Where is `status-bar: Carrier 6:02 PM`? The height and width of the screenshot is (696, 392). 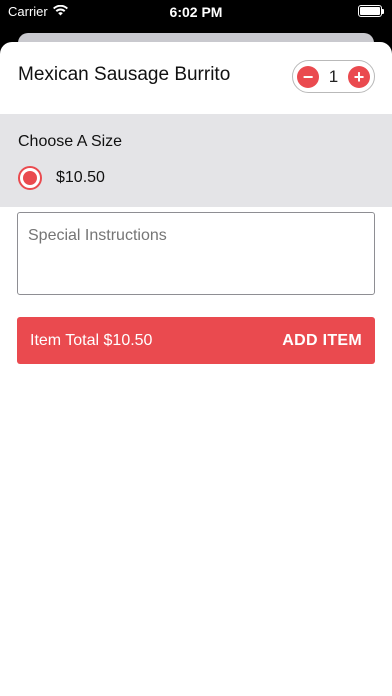 status-bar: Carrier 6:02 PM is located at coordinates (196, 12).